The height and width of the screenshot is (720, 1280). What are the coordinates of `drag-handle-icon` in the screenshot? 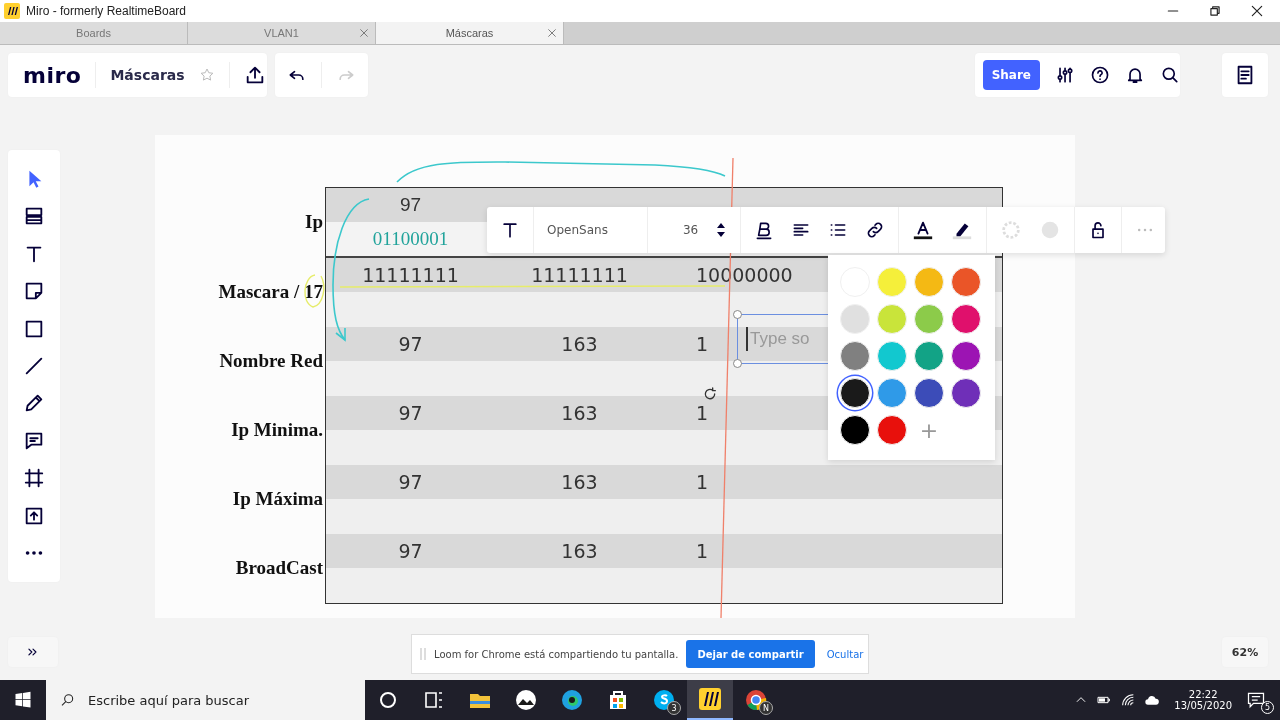 It's located at (423, 654).